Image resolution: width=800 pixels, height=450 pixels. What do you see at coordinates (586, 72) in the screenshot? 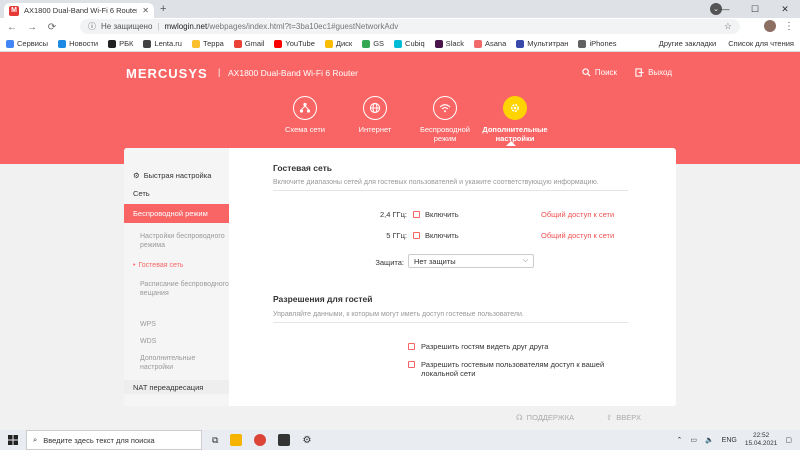
I see `search-icon` at bounding box center [586, 72].